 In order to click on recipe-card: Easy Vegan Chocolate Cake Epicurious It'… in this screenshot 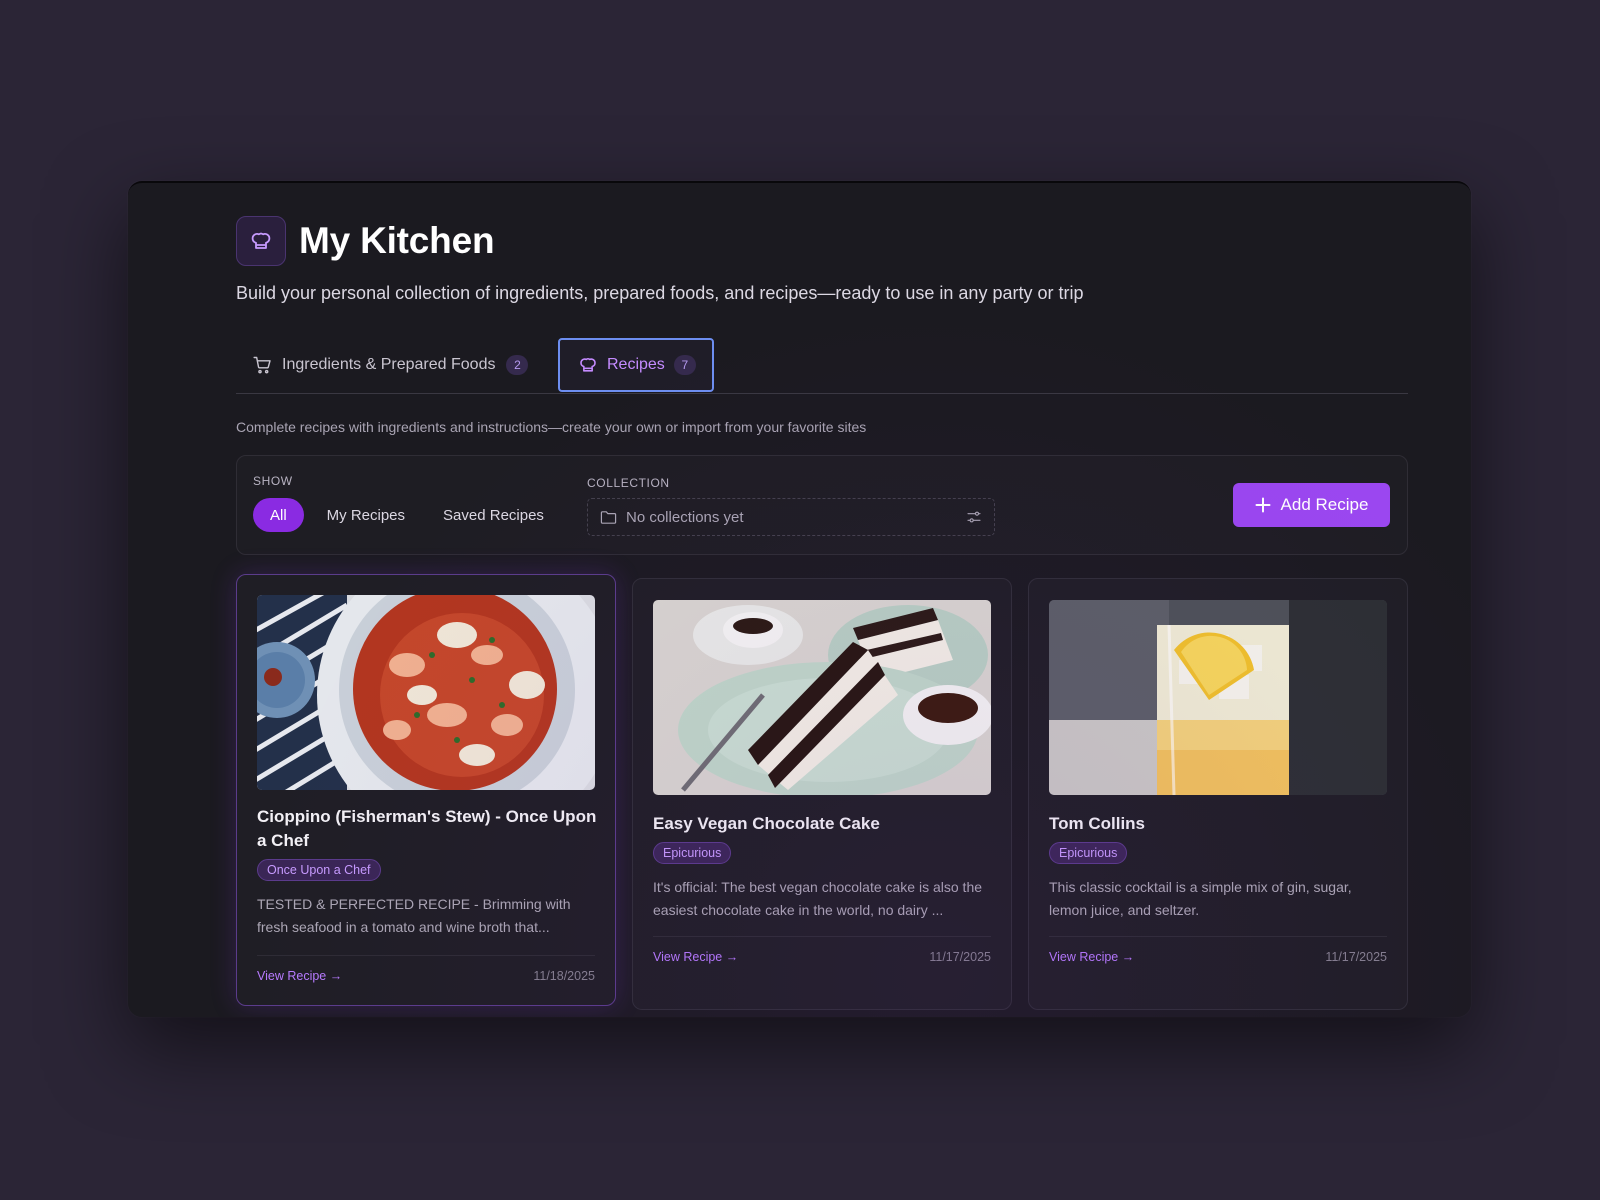, I will do `click(822, 794)`.